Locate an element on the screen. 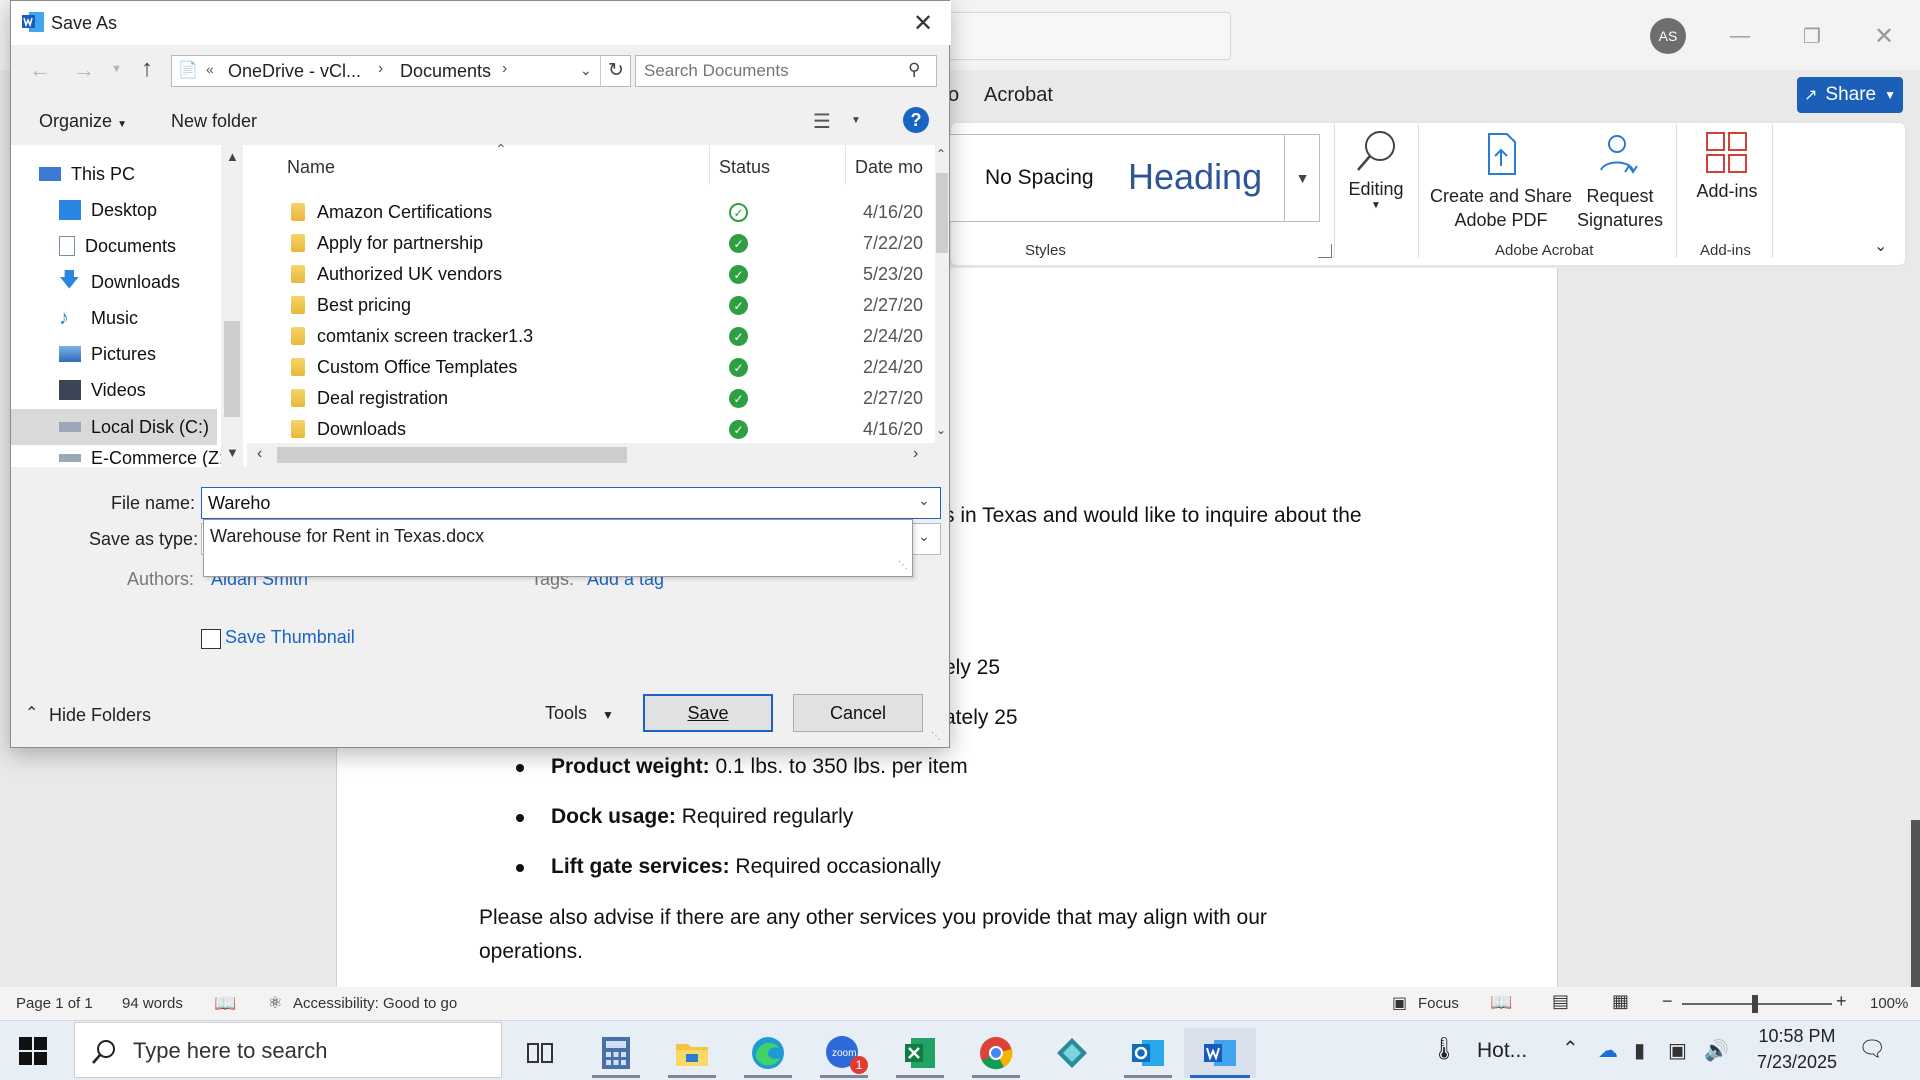  dialog-launcher-icon is located at coordinates (1325, 251).